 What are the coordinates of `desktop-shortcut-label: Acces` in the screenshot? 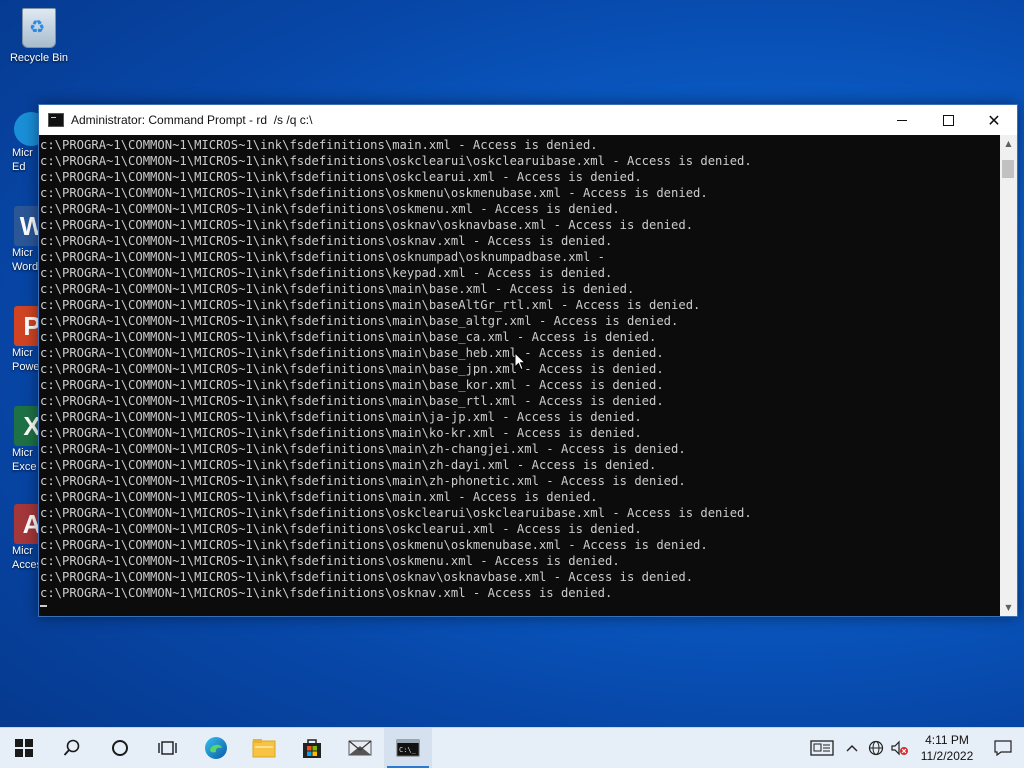 It's located at (26, 565).